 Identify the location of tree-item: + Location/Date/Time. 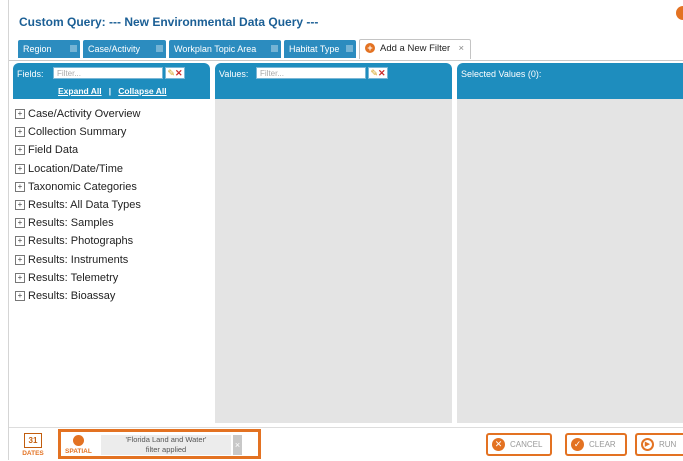
(113, 170).